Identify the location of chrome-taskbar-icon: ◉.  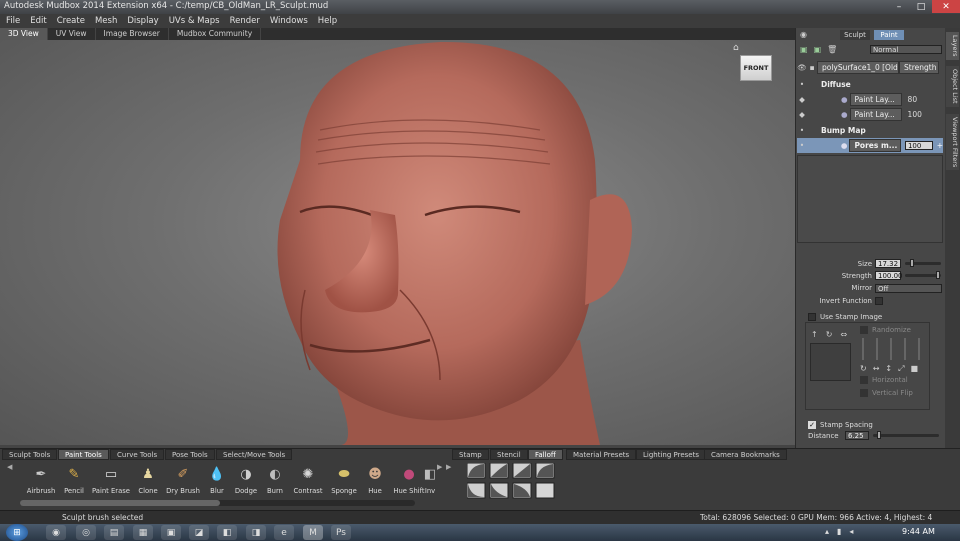
(56, 532).